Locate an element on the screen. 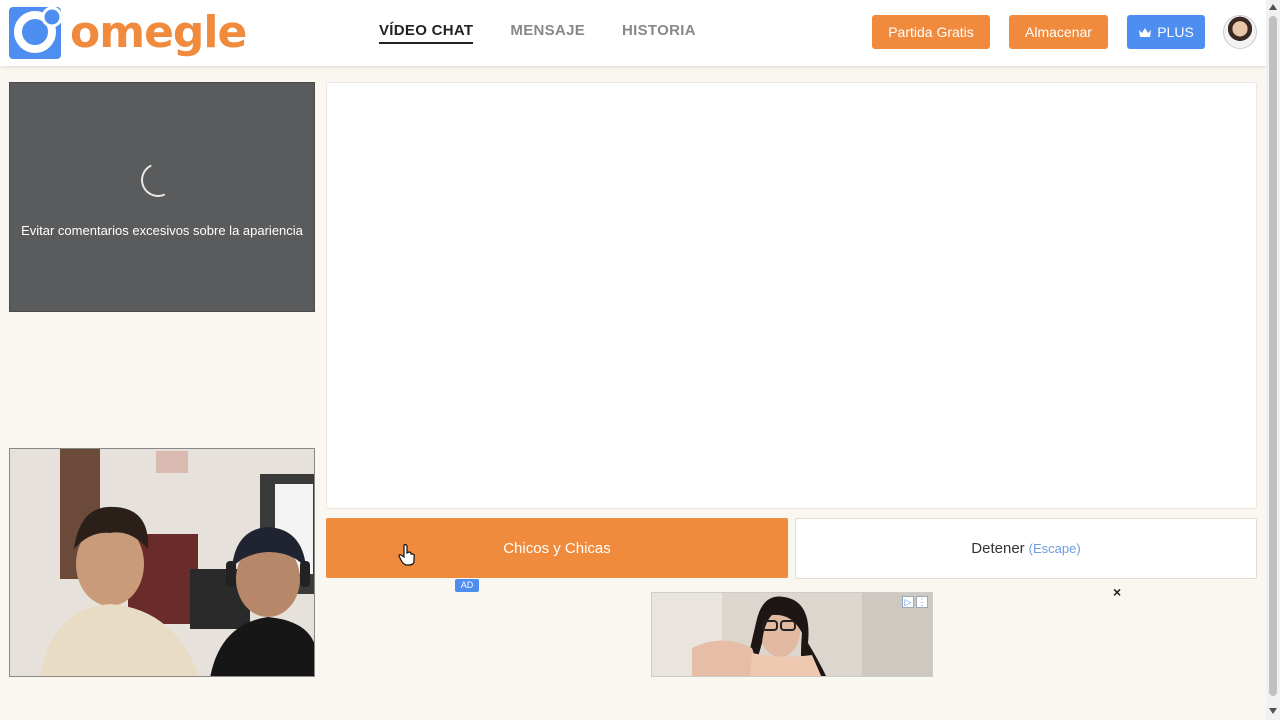 The image size is (1280, 720). scroll-thumb is located at coordinates (1273, 356).